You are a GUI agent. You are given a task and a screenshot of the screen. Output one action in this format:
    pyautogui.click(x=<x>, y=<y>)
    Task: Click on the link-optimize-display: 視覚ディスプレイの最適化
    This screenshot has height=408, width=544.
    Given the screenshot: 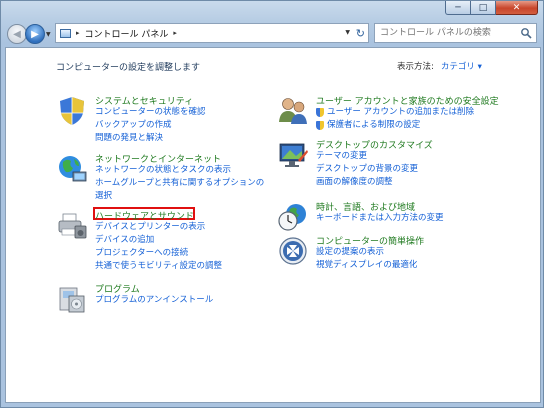 What is the action you would take?
    pyautogui.click(x=366, y=265)
    